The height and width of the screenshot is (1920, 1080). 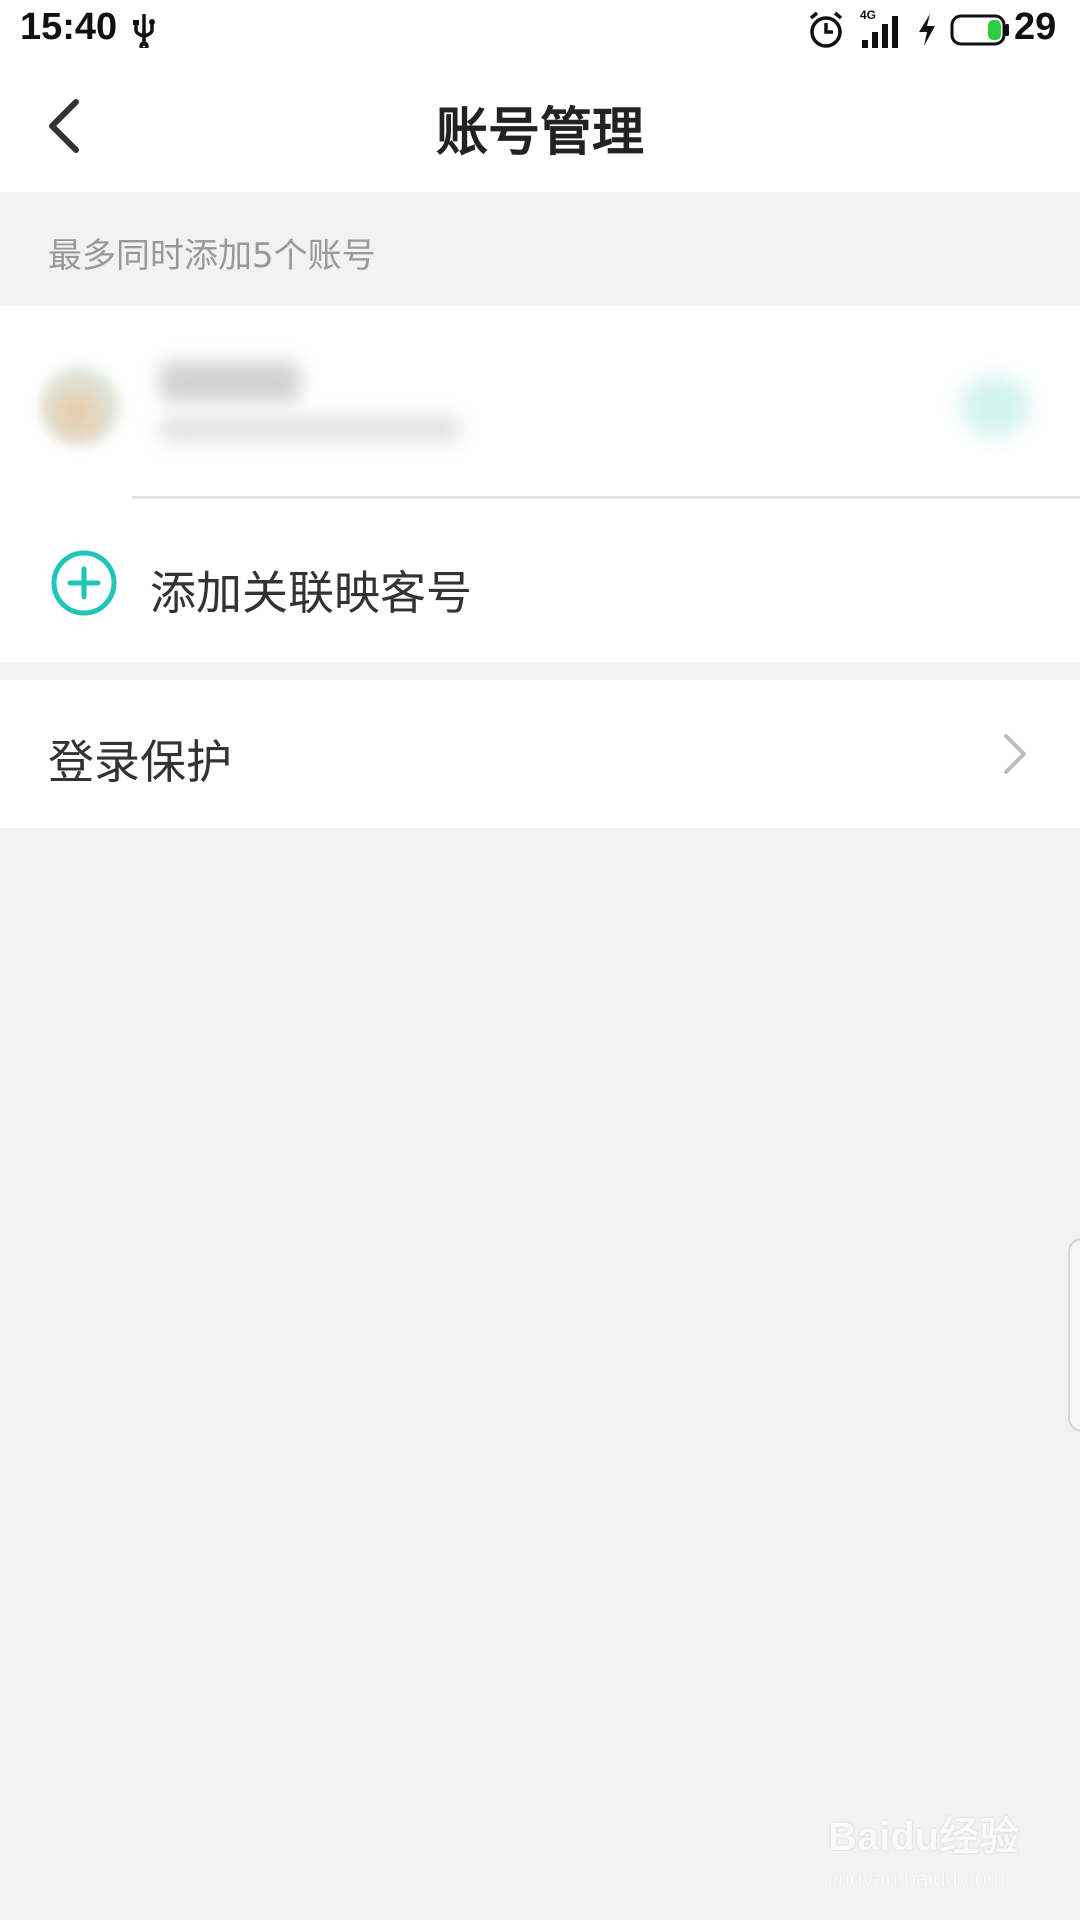 What do you see at coordinates (826, 29) in the screenshot?
I see `alarm-icon` at bounding box center [826, 29].